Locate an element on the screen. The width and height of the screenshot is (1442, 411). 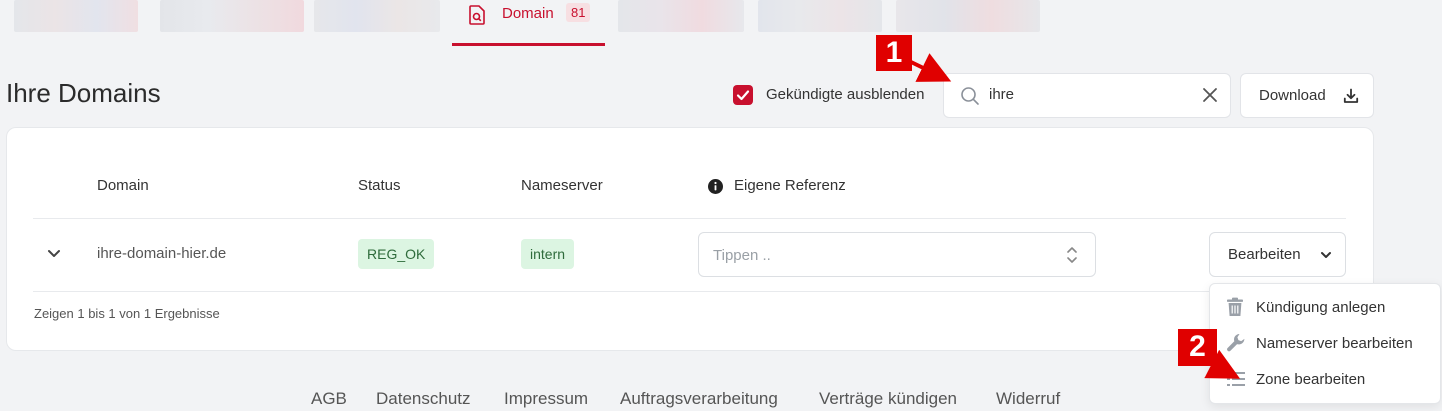
download-button-label: Download is located at coordinates (1292, 95).